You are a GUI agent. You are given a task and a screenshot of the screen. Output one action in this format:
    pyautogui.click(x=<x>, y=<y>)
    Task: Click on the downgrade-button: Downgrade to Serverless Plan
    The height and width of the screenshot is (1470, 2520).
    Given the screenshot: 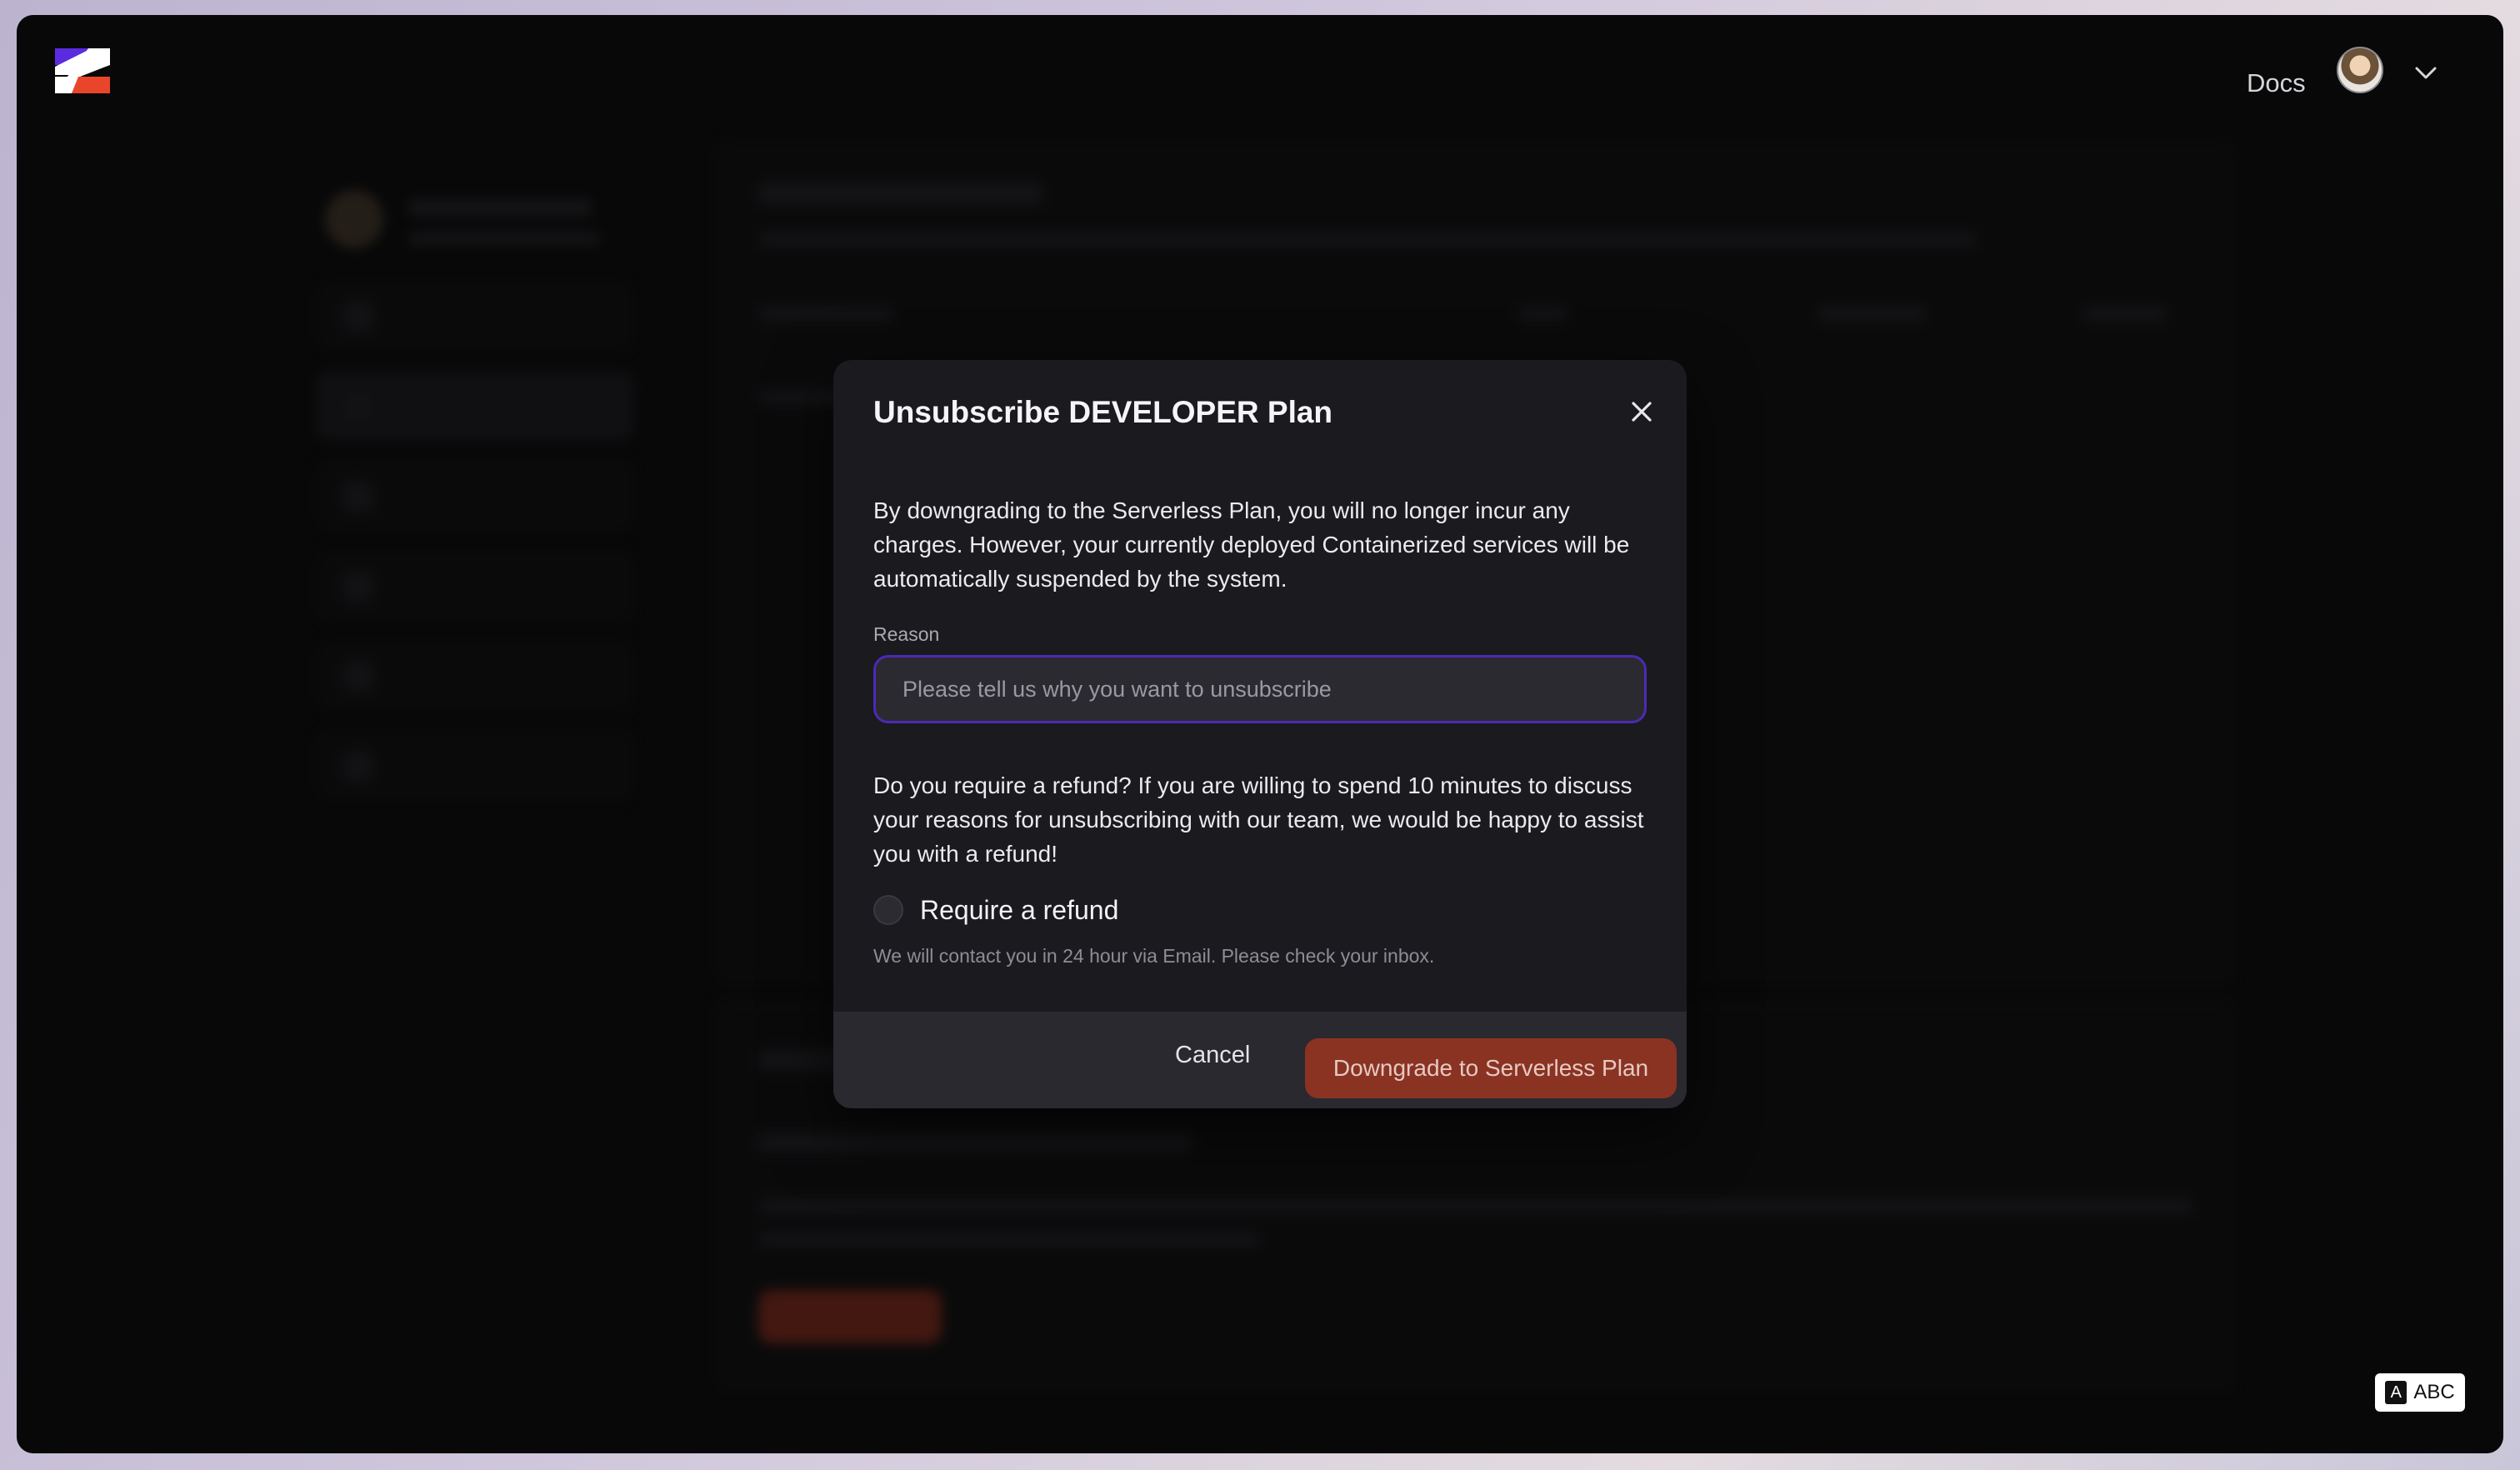 What is the action you would take?
    pyautogui.click(x=1491, y=1068)
    